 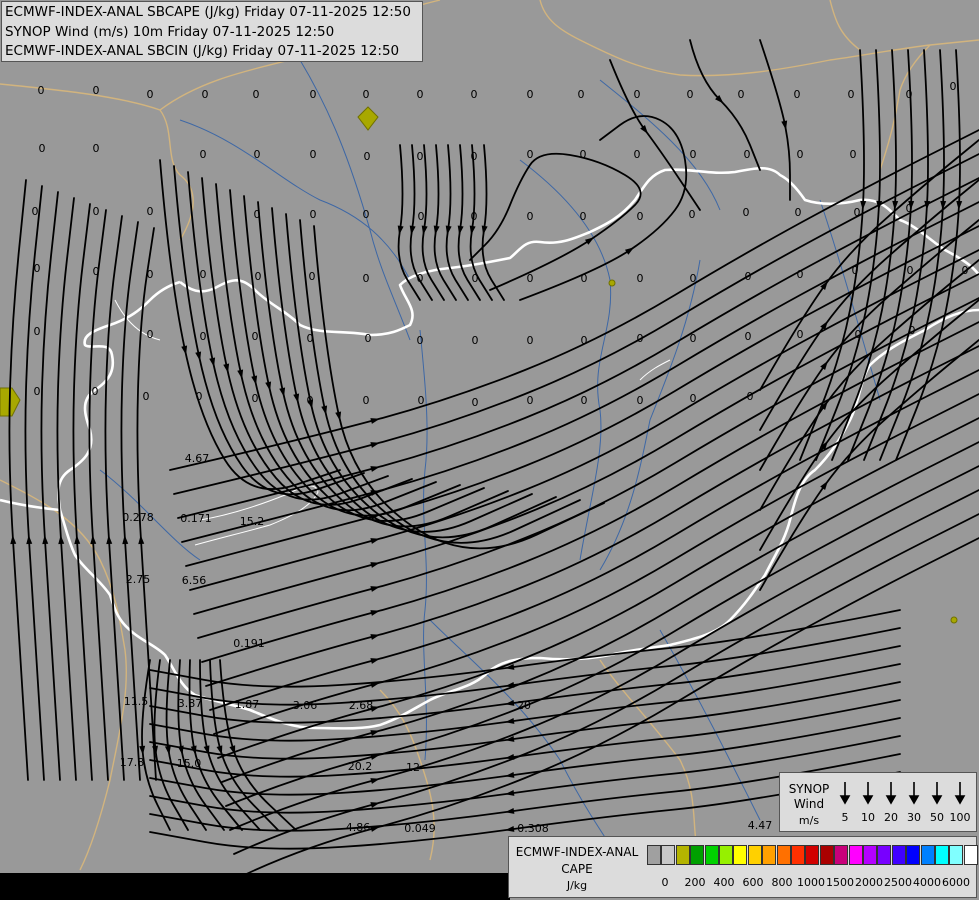 I want to click on cin-value-label: 4.67, so click(x=197, y=458).